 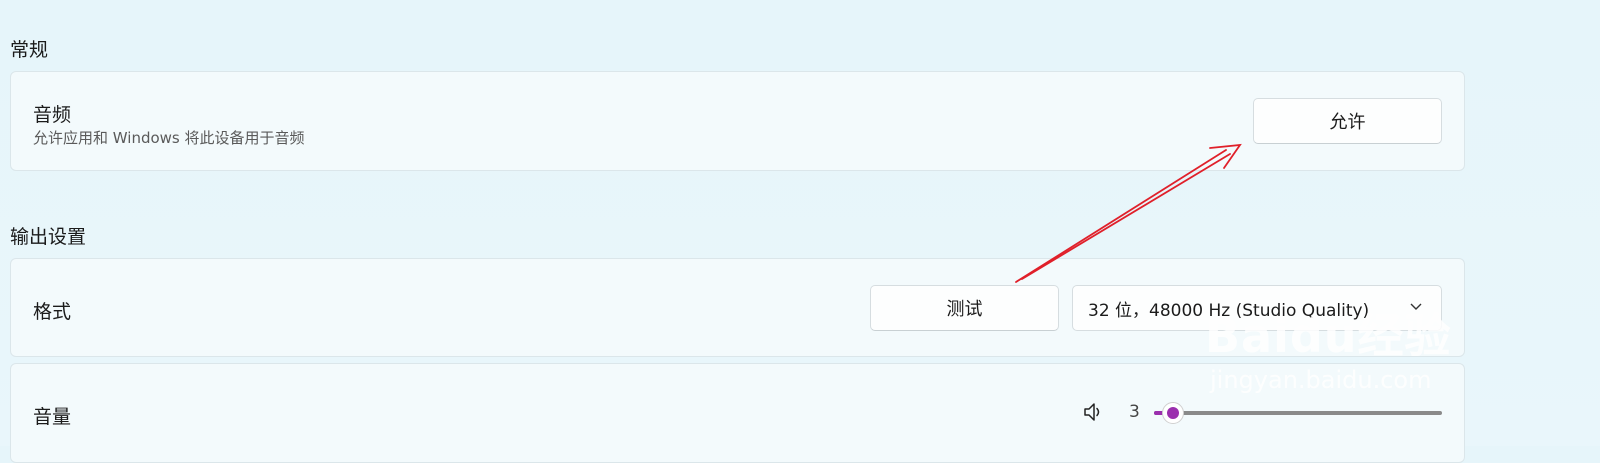 What do you see at coordinates (1328, 336) in the screenshot?
I see `baidu-watermark-logo: Baidu经验` at bounding box center [1328, 336].